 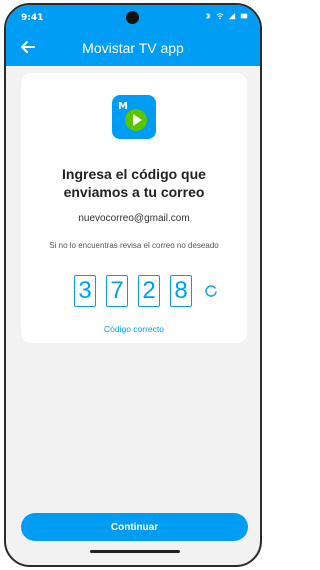 I want to click on continue-button: Continuar, so click(x=134, y=527).